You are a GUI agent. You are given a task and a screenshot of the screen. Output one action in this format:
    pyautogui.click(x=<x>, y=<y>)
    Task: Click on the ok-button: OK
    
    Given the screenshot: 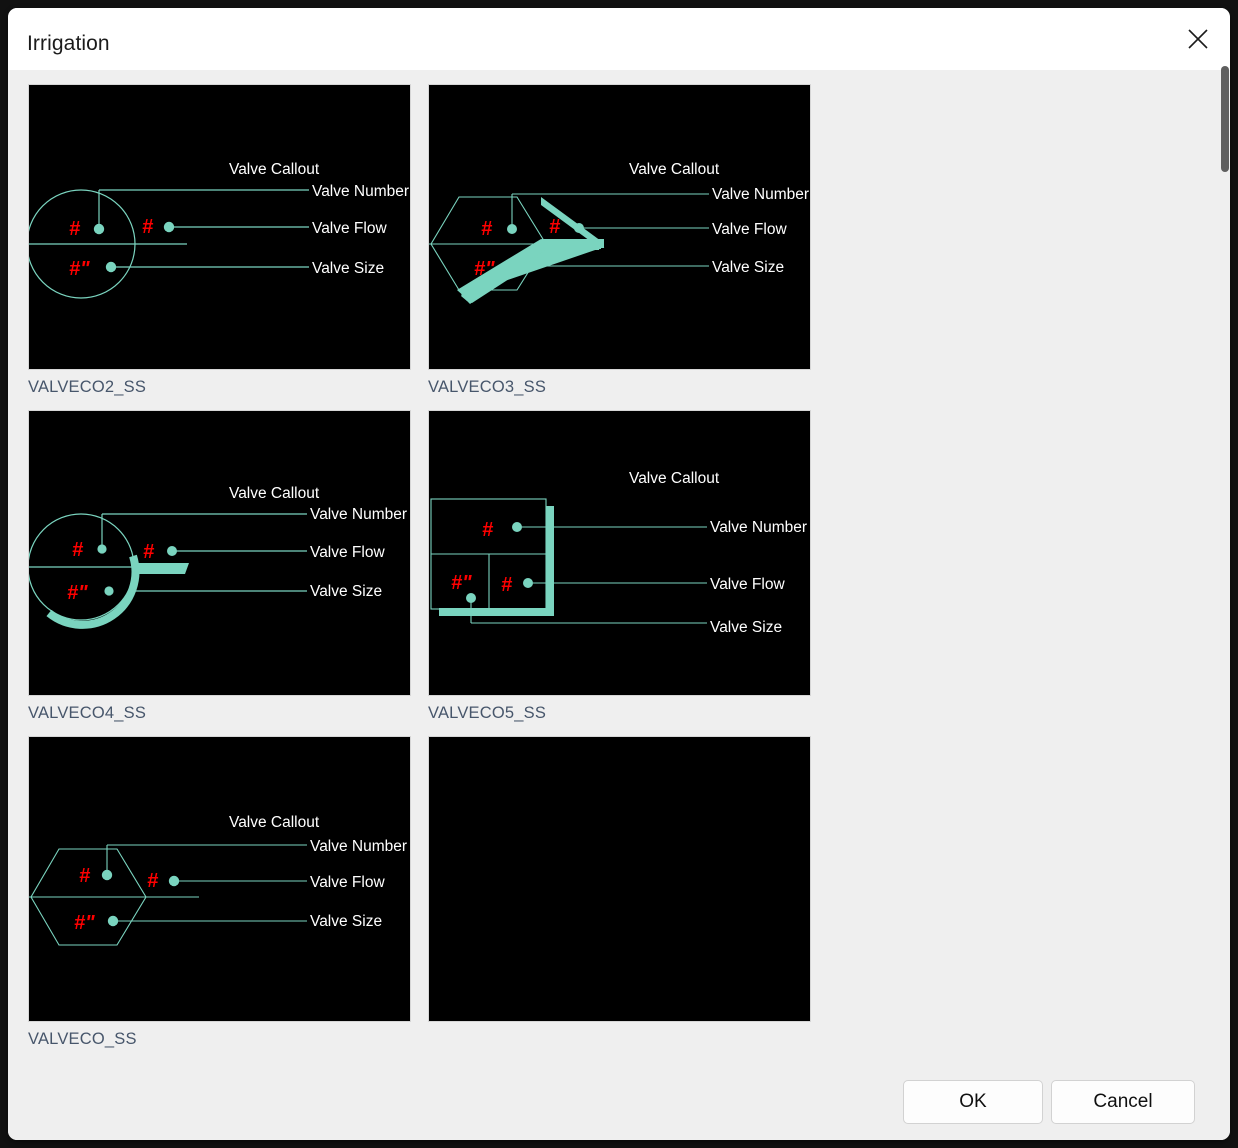 What is the action you would take?
    pyautogui.click(x=973, y=1102)
    